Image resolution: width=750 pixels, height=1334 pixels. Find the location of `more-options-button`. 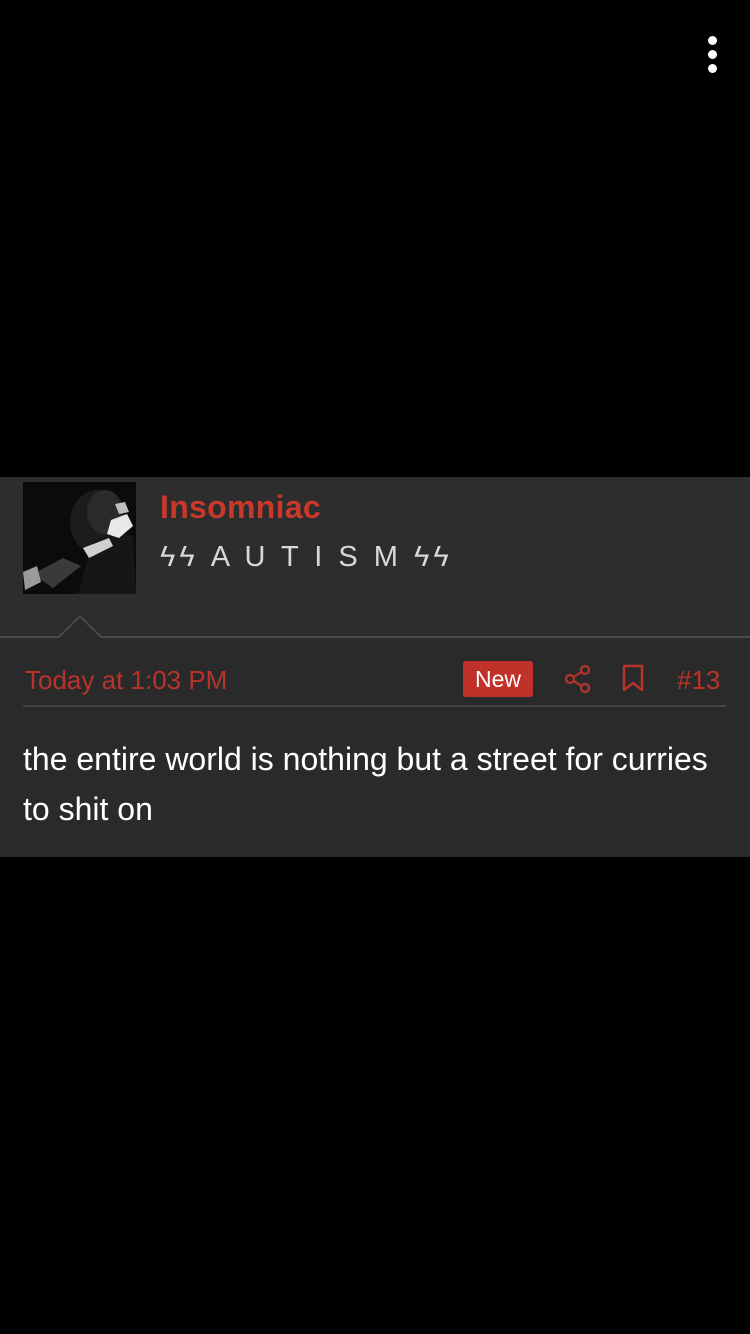

more-options-button is located at coordinates (712, 54).